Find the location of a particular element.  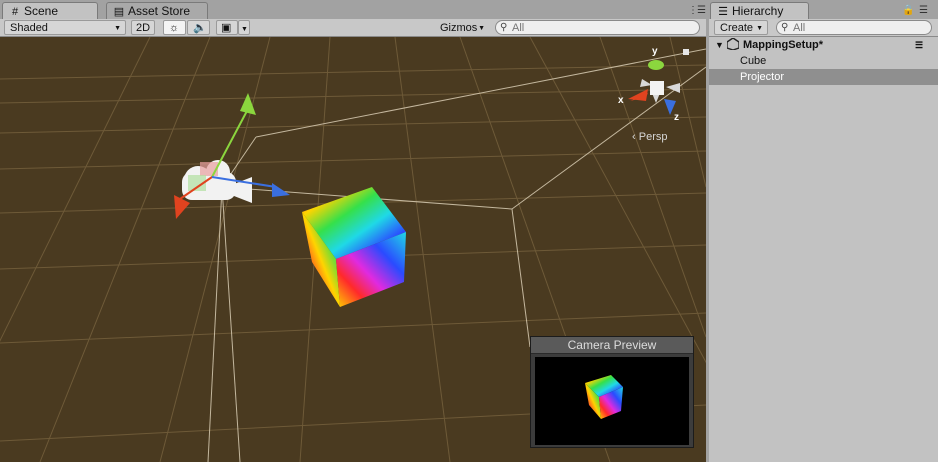

unity-scene-icon is located at coordinates (733, 44).